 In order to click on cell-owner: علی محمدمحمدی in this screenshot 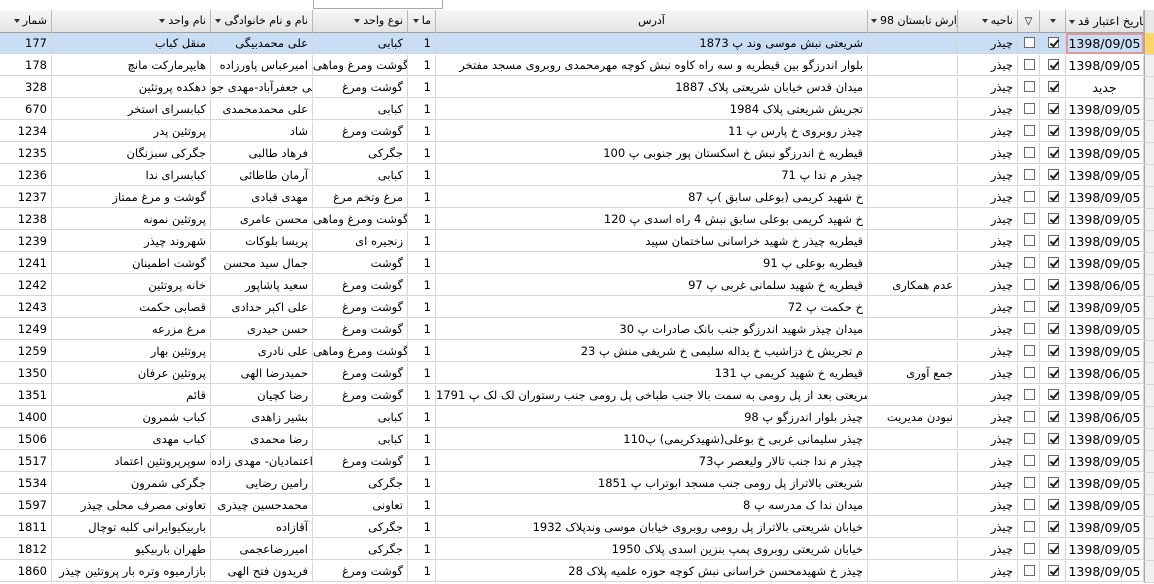, I will do `click(262, 109)`.